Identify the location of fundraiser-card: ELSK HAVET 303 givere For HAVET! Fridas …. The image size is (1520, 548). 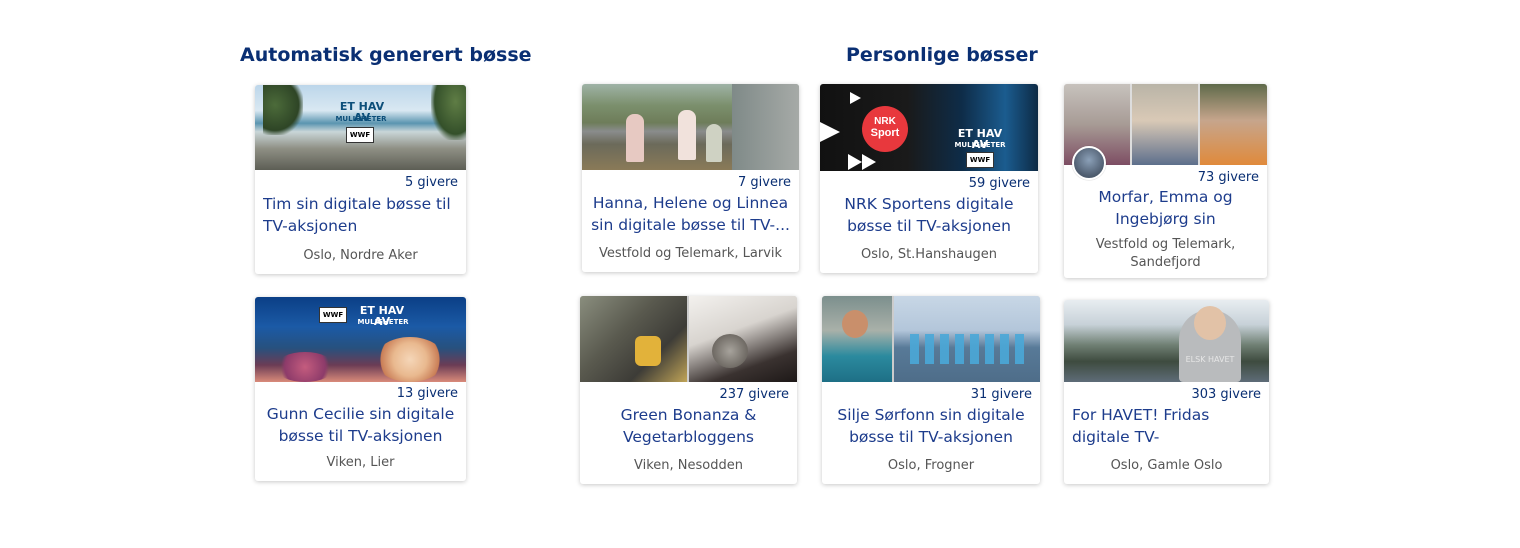
(1166, 392).